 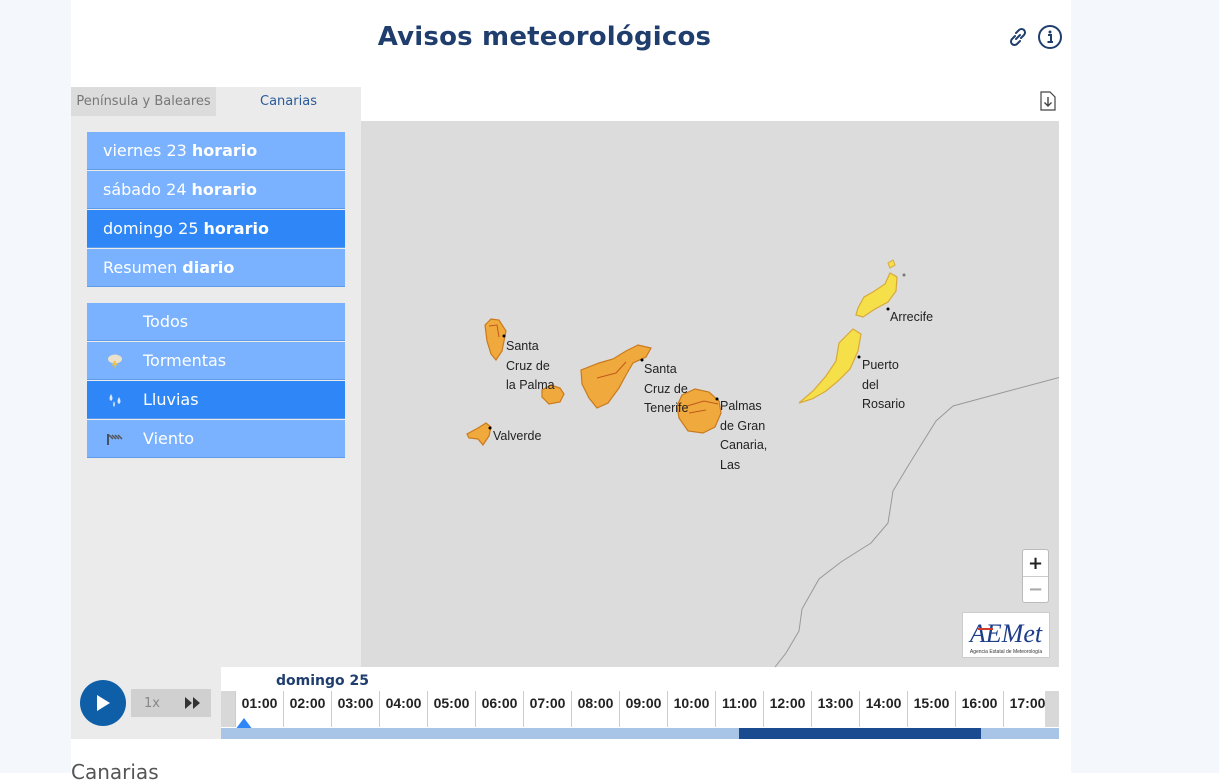 I want to click on info-icon, so click(x=1050, y=37).